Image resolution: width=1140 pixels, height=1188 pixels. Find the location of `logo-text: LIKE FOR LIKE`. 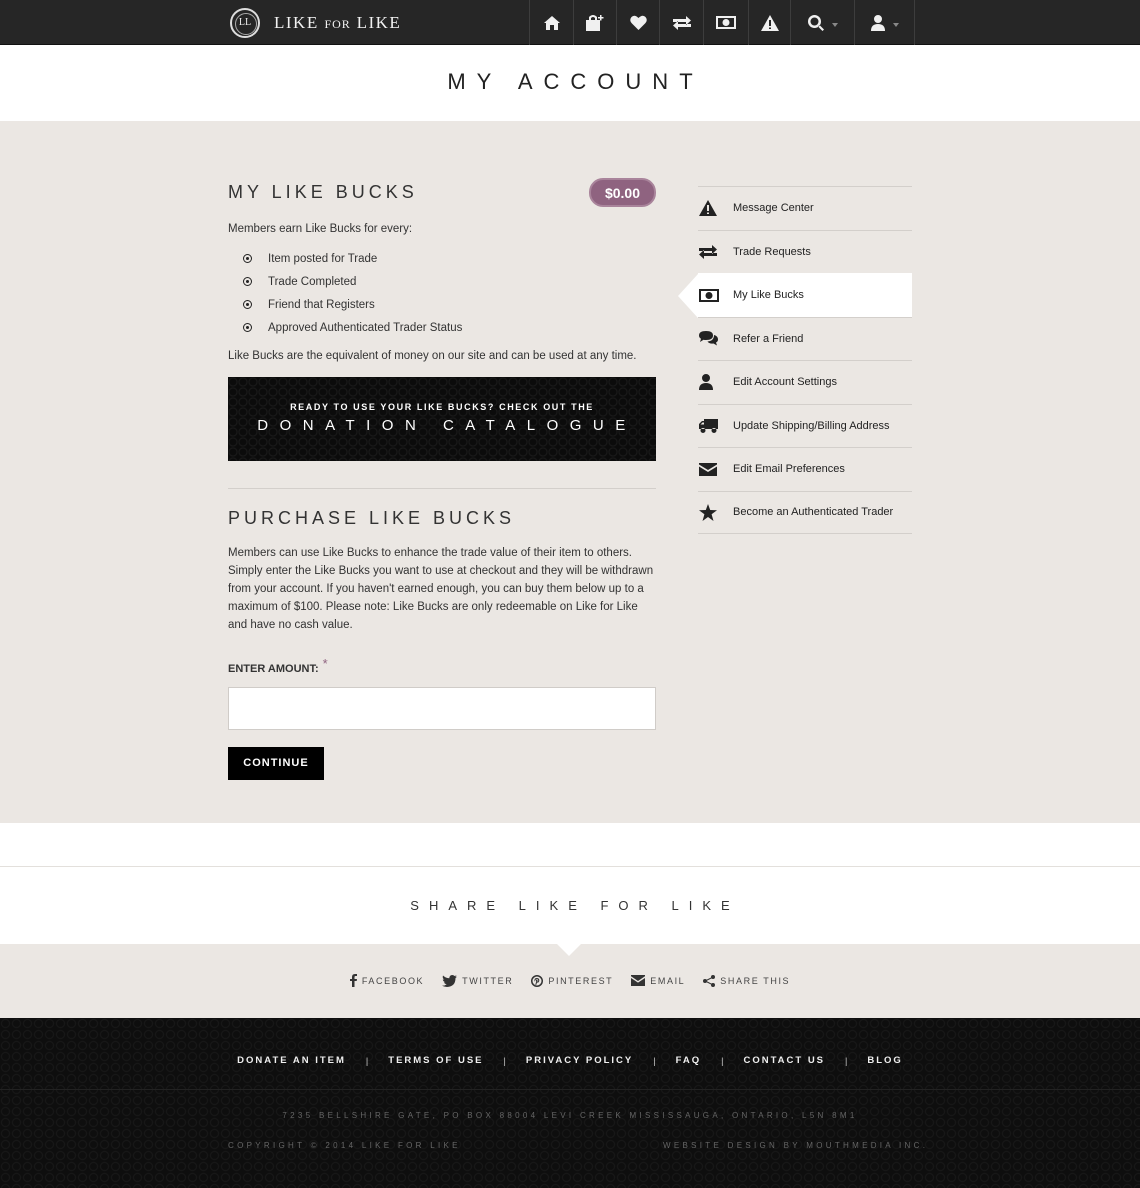

logo-text: LIKE FOR LIKE is located at coordinates (337, 23).